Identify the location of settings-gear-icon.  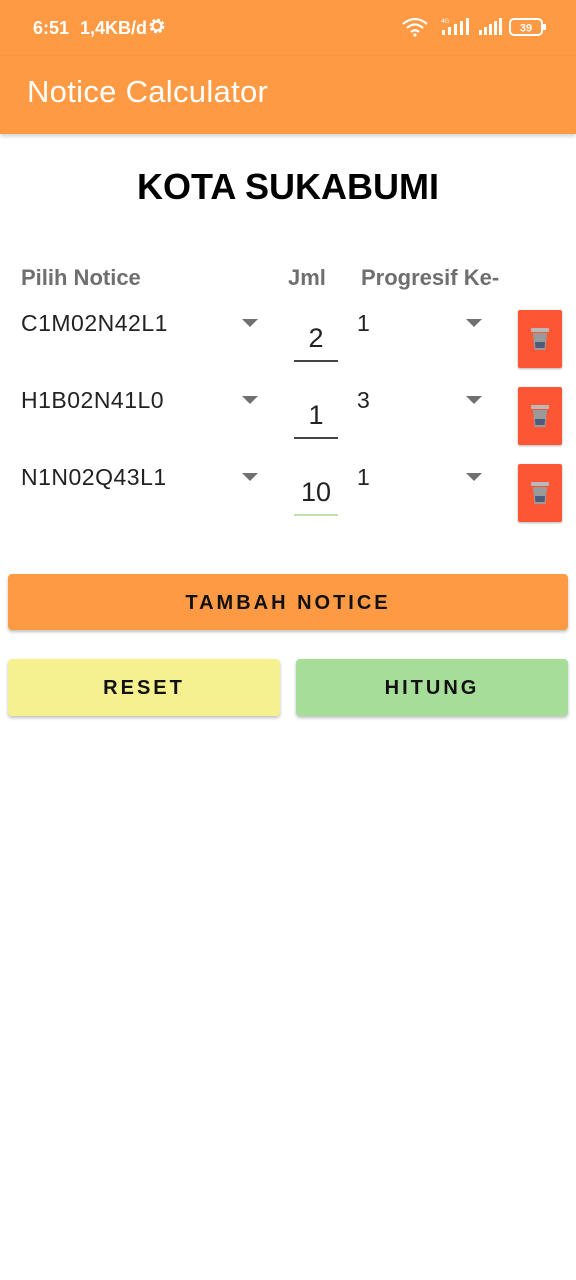
(157, 26).